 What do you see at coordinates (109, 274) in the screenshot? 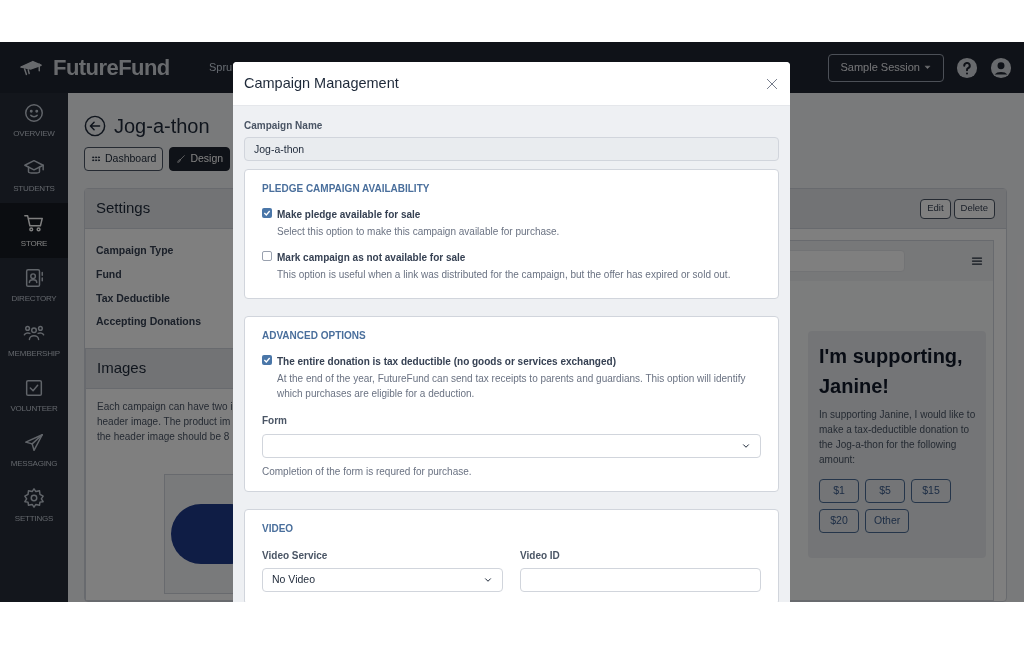
I see `field-label: Fund` at bounding box center [109, 274].